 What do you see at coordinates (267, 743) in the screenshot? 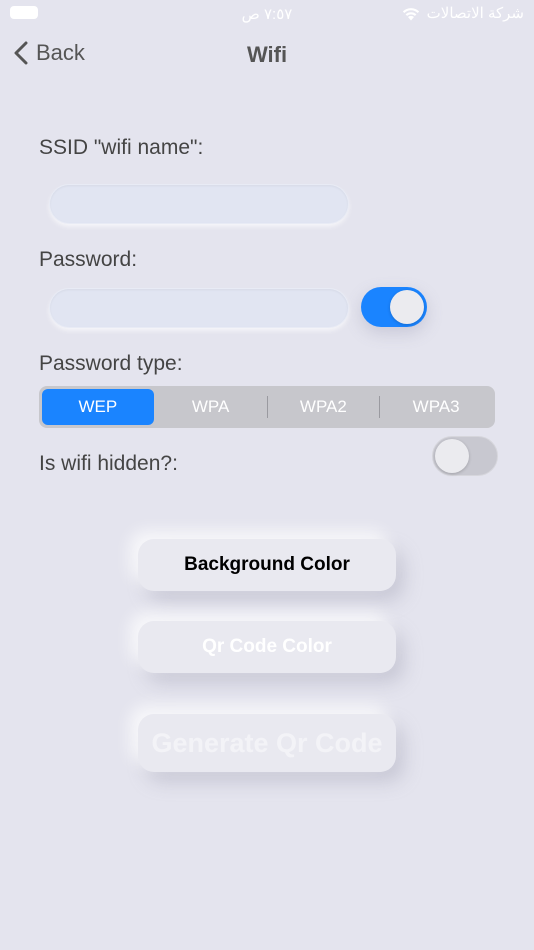
I see `generate-qr-code-button: Generate Qr Code` at bounding box center [267, 743].